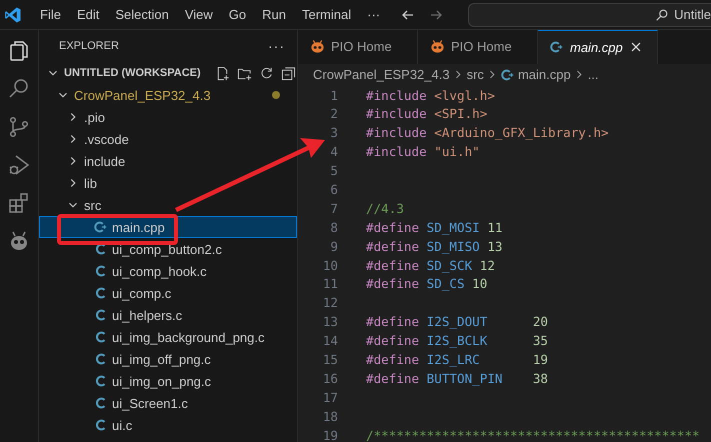 This screenshot has width=711, height=442. What do you see at coordinates (266, 73) in the screenshot?
I see `refresh-icon` at bounding box center [266, 73].